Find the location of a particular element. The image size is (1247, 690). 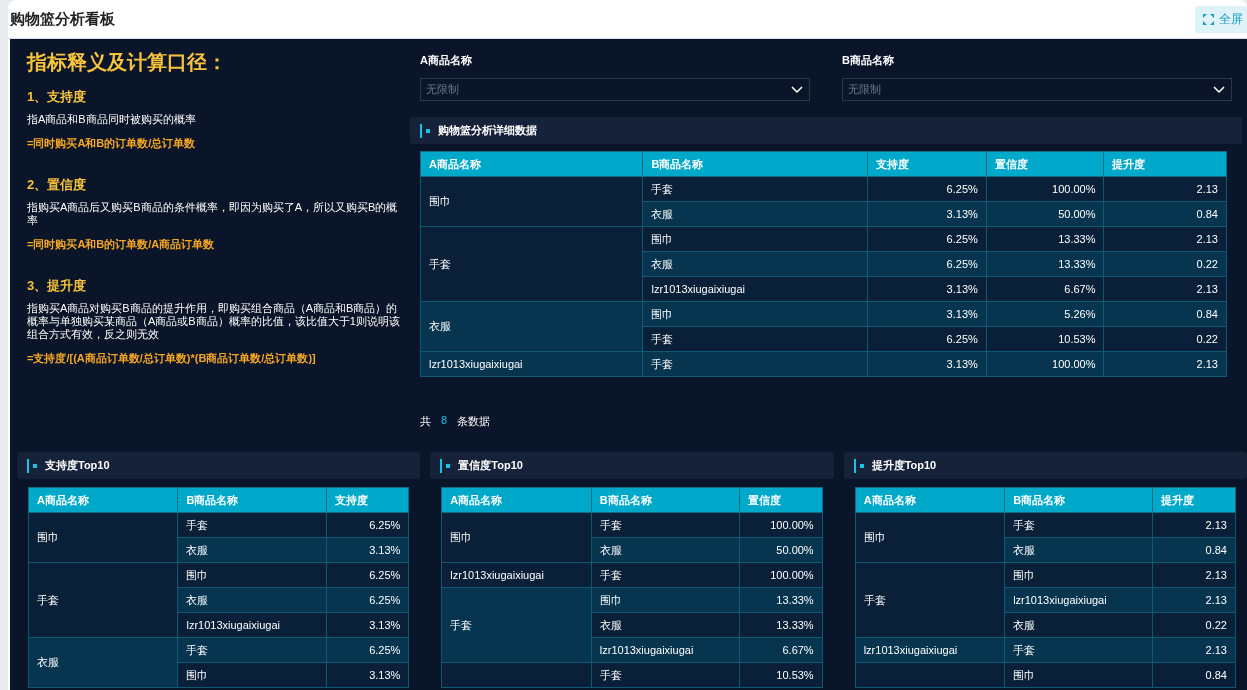

table-cell: 0.22 is located at coordinates (1165, 339).